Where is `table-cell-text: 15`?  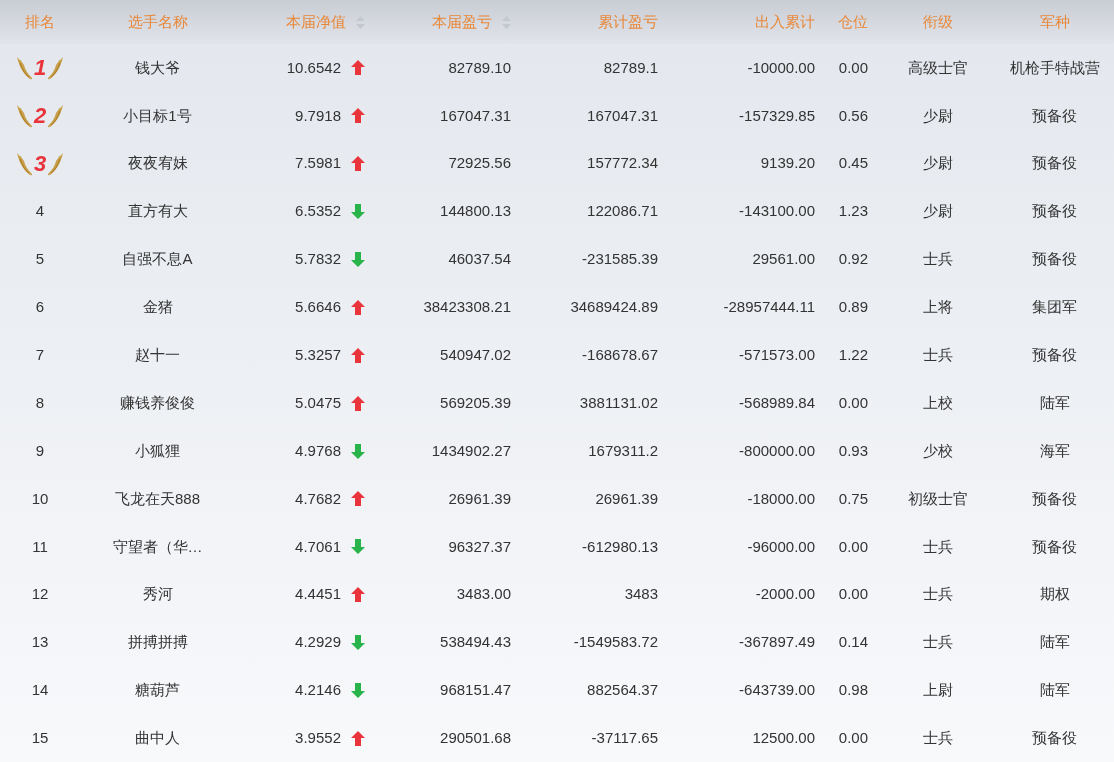
table-cell-text: 15 is located at coordinates (40, 738).